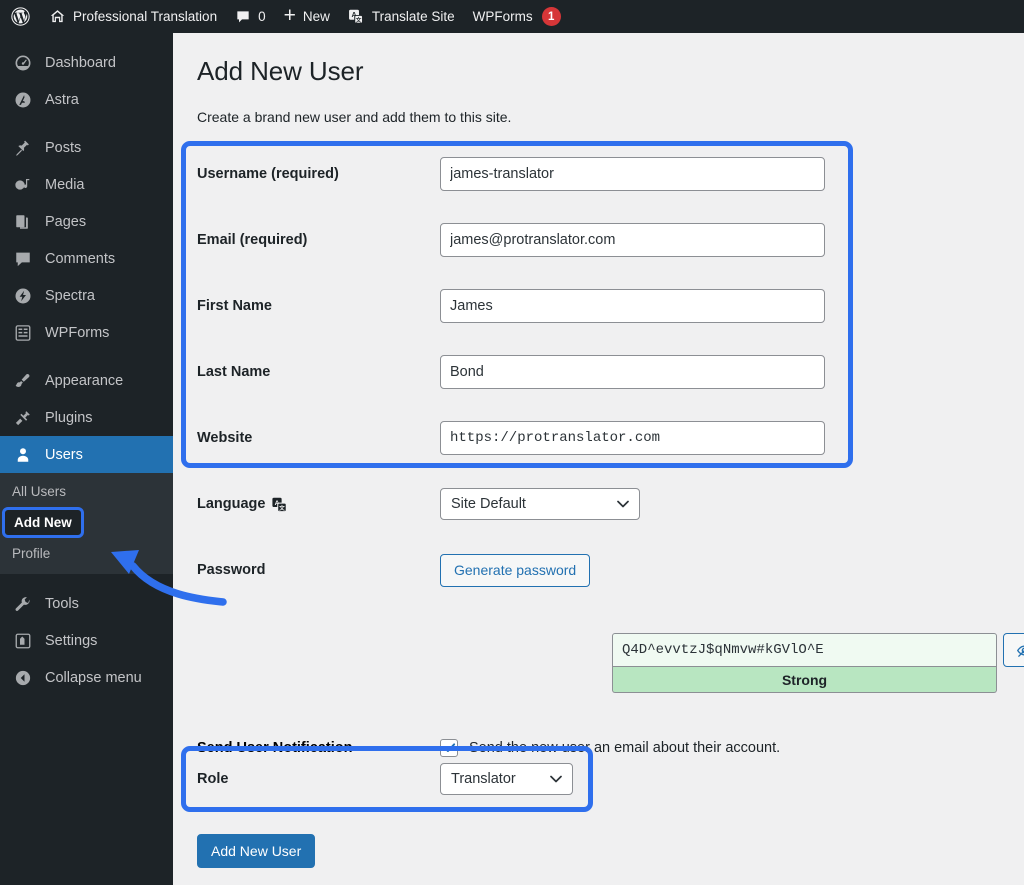 The image size is (1024, 885). I want to click on media-icon, so click(22, 185).